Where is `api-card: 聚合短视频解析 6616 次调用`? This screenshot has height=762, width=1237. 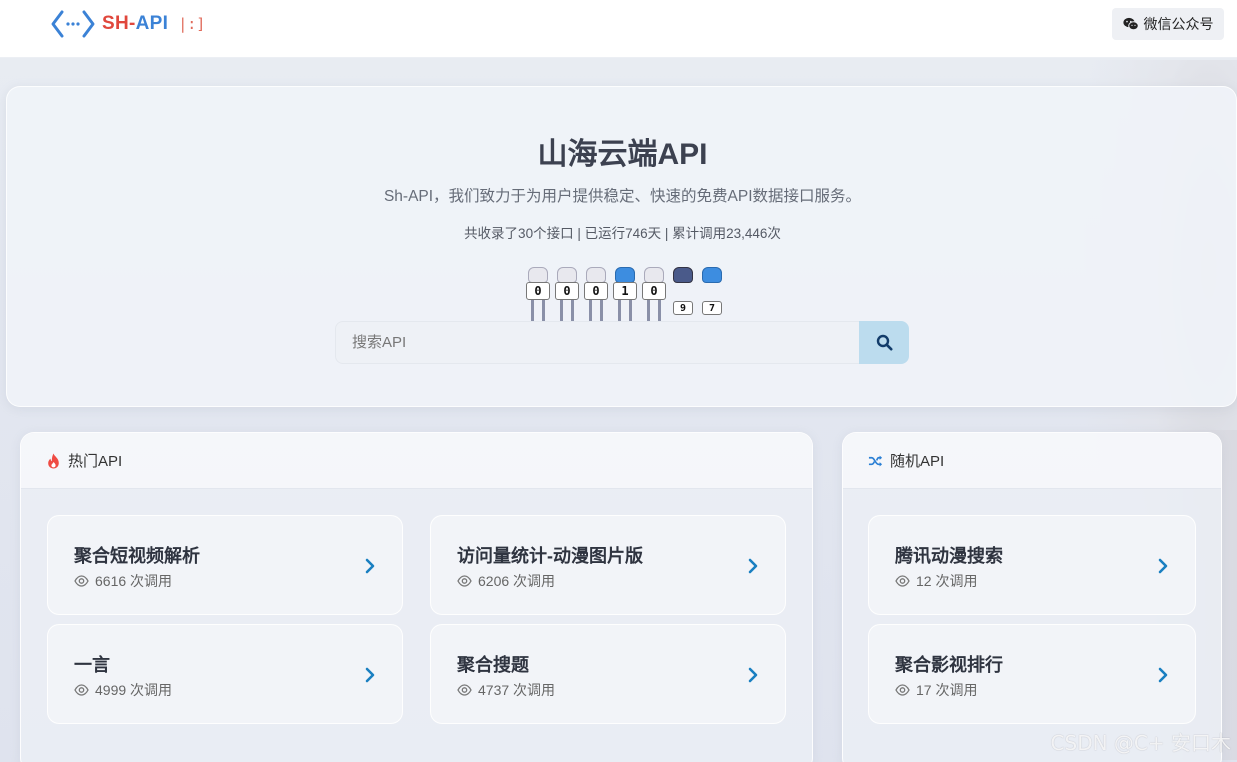
api-card: 聚合短视频解析 6616 次调用 is located at coordinates (225, 565).